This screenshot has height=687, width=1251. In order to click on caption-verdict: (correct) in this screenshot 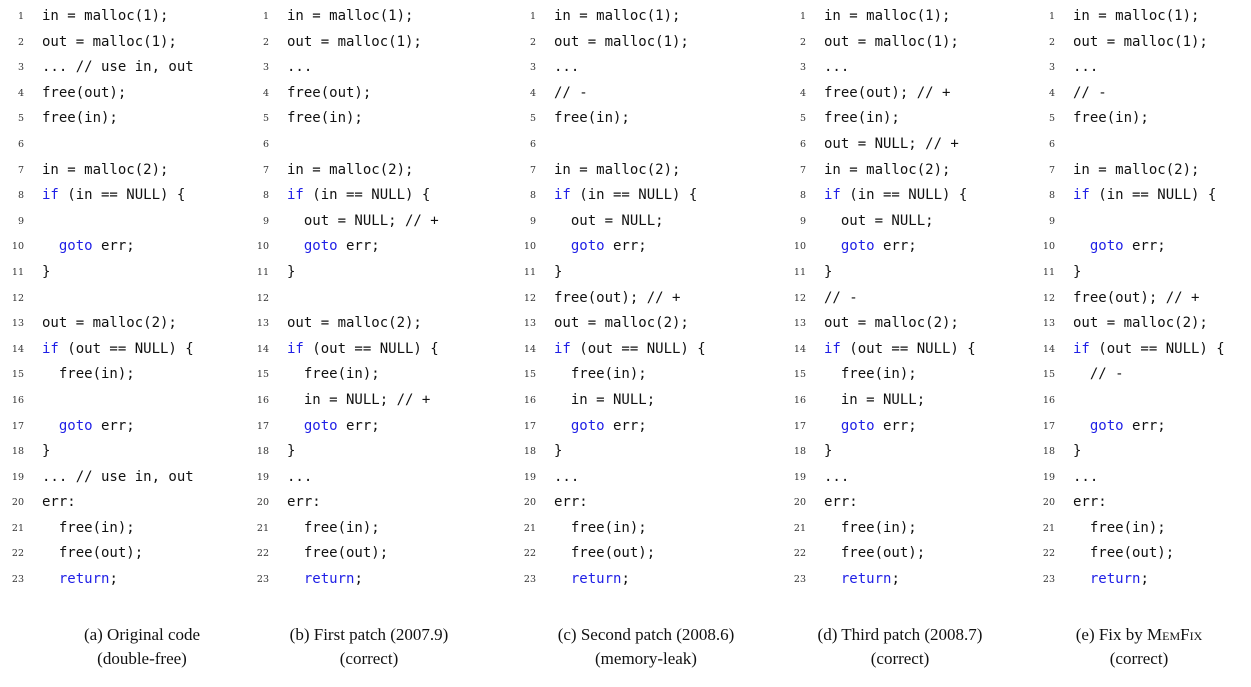, I will do `click(900, 658)`.